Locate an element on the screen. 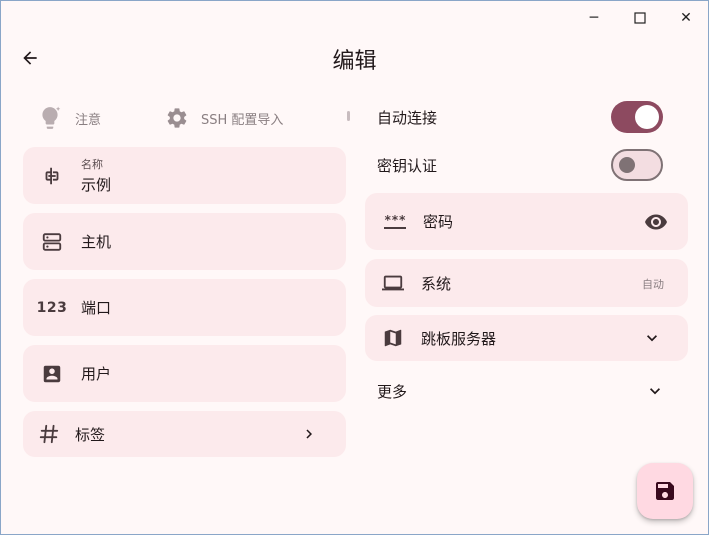  name-field-value: 示例 is located at coordinates (96, 185).